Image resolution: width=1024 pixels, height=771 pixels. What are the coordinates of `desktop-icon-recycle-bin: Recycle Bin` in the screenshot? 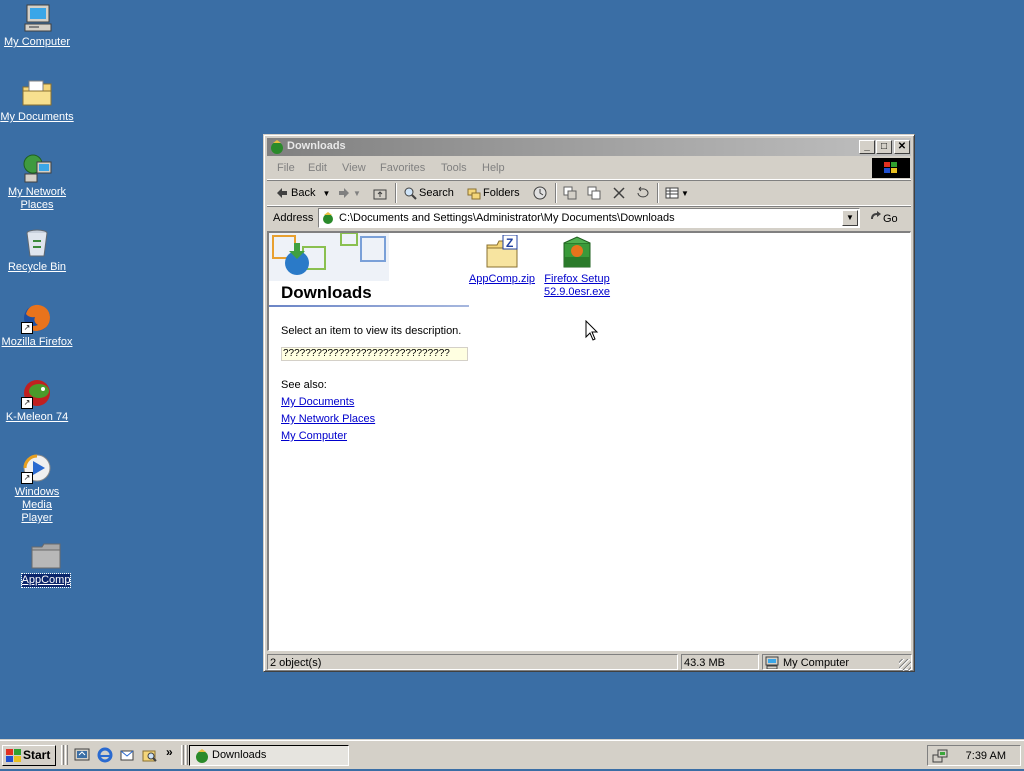 It's located at (37, 250).